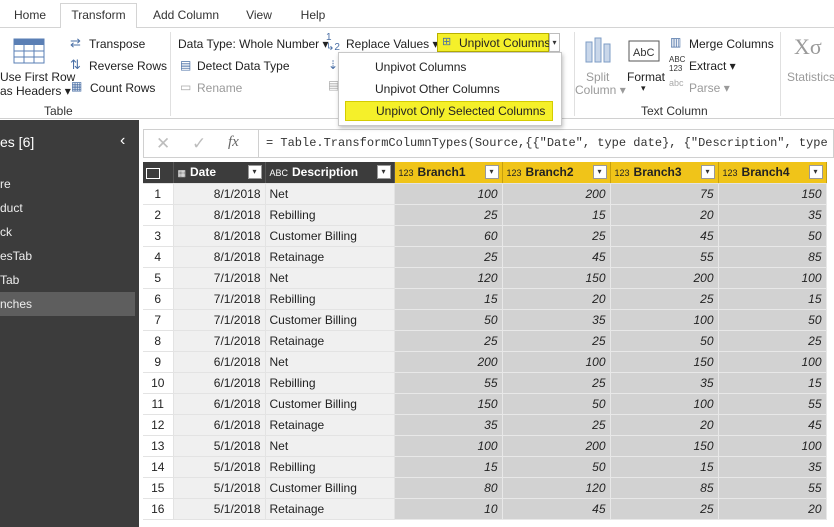 The height and width of the screenshot is (527, 834). What do you see at coordinates (772, 236) in the screenshot?
I see `branch4-cell: 50` at bounding box center [772, 236].